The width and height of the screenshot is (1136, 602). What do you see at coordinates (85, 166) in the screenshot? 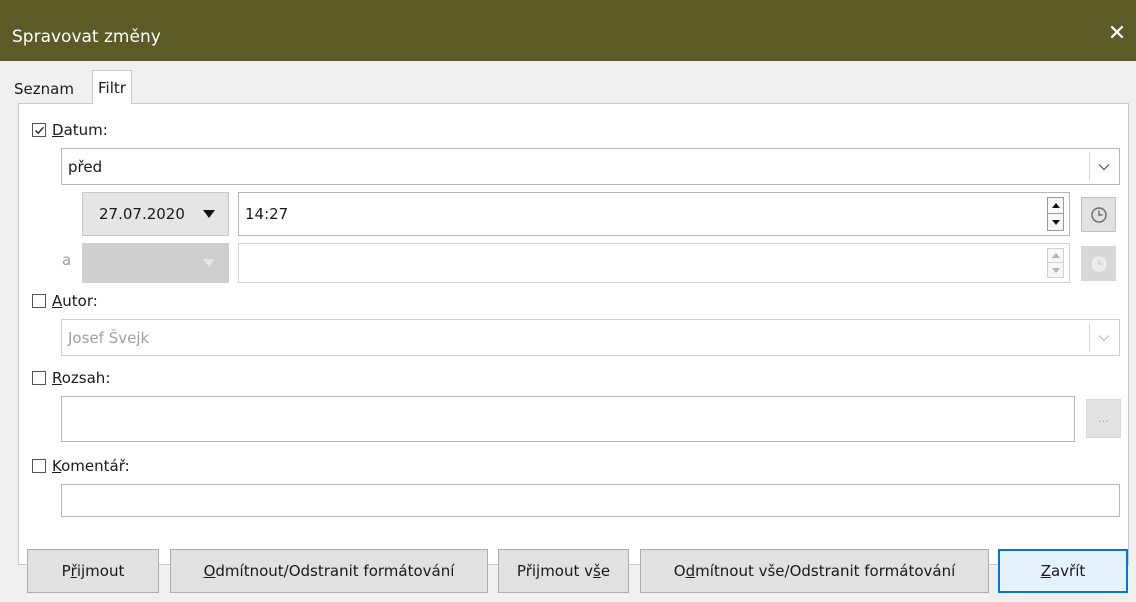
I see `date-condition-value: před` at bounding box center [85, 166].